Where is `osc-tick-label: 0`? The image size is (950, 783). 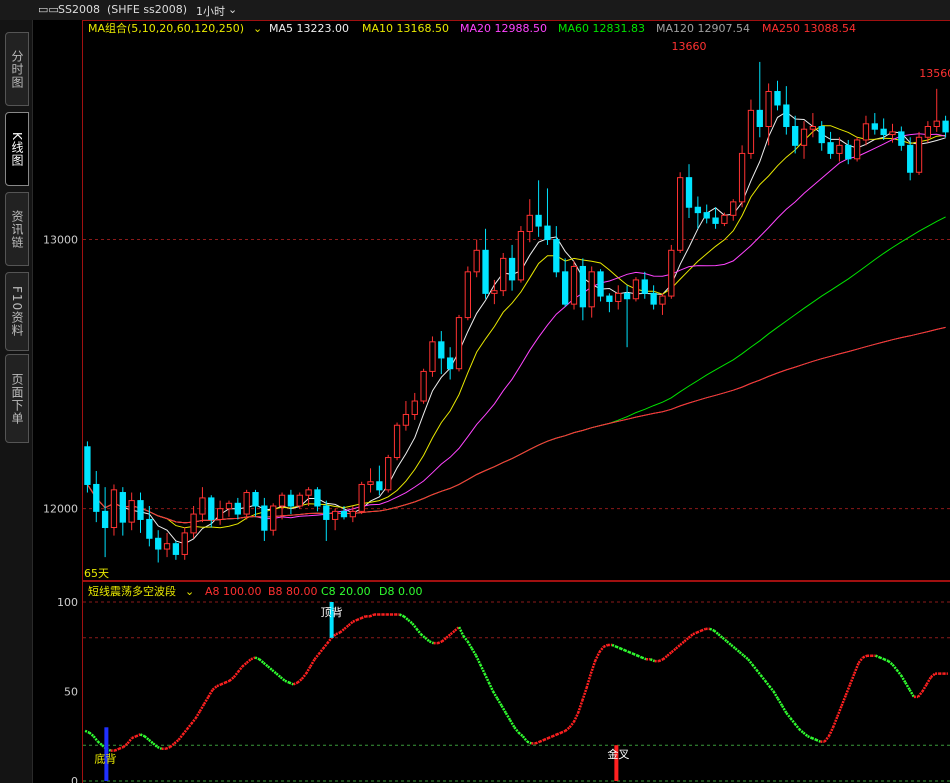 osc-tick-label: 0 is located at coordinates (74, 779).